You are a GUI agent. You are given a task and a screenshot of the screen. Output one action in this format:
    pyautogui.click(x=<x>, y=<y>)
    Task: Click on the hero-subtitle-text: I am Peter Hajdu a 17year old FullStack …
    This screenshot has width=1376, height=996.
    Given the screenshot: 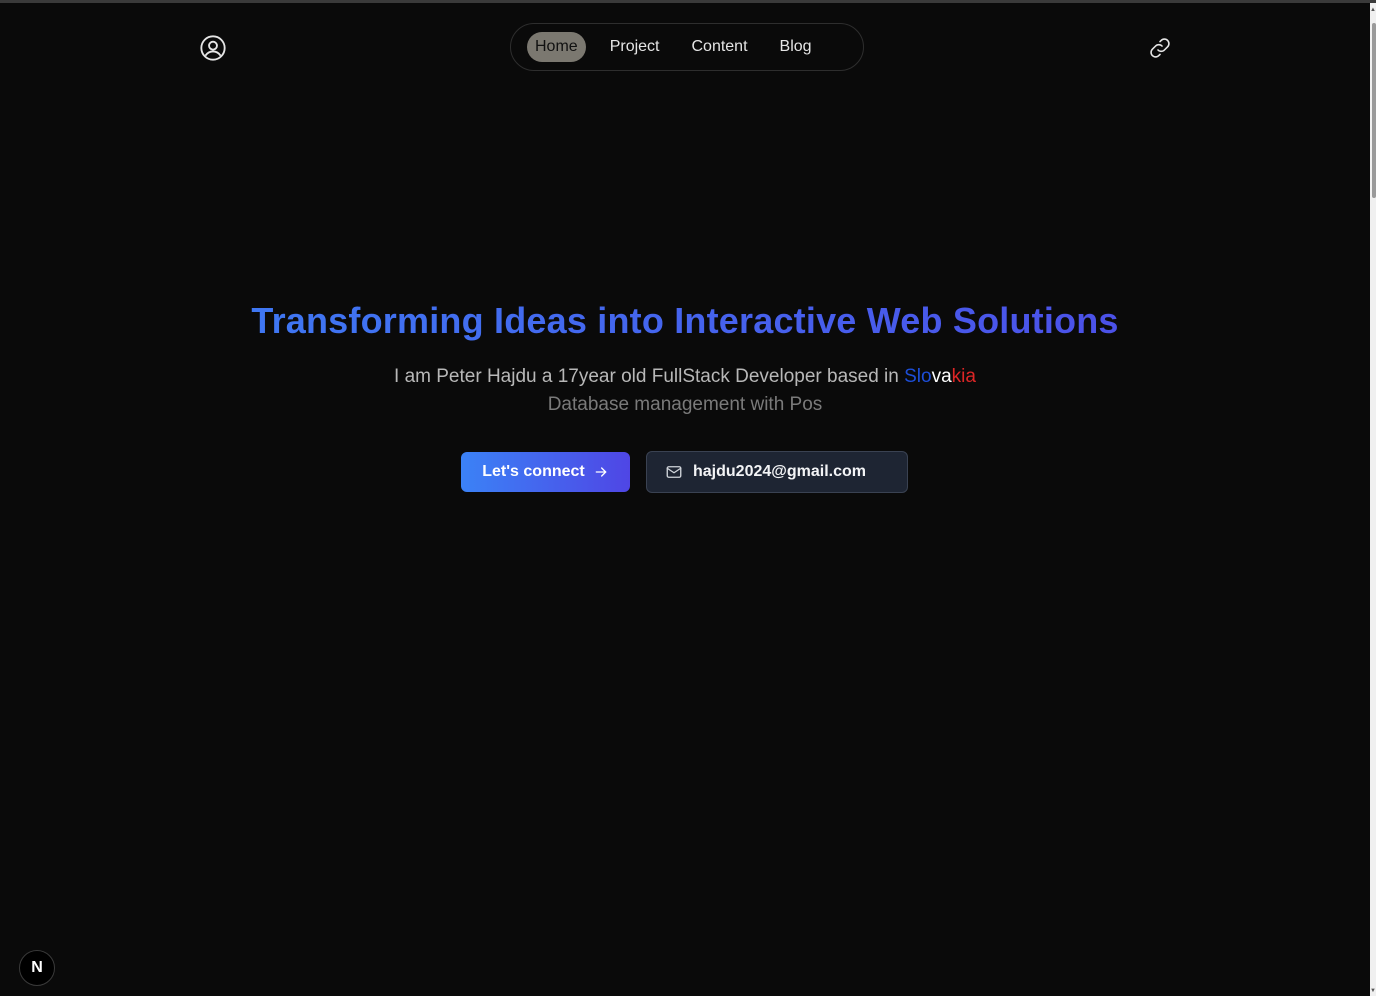 What is the action you would take?
    pyautogui.click(x=649, y=376)
    